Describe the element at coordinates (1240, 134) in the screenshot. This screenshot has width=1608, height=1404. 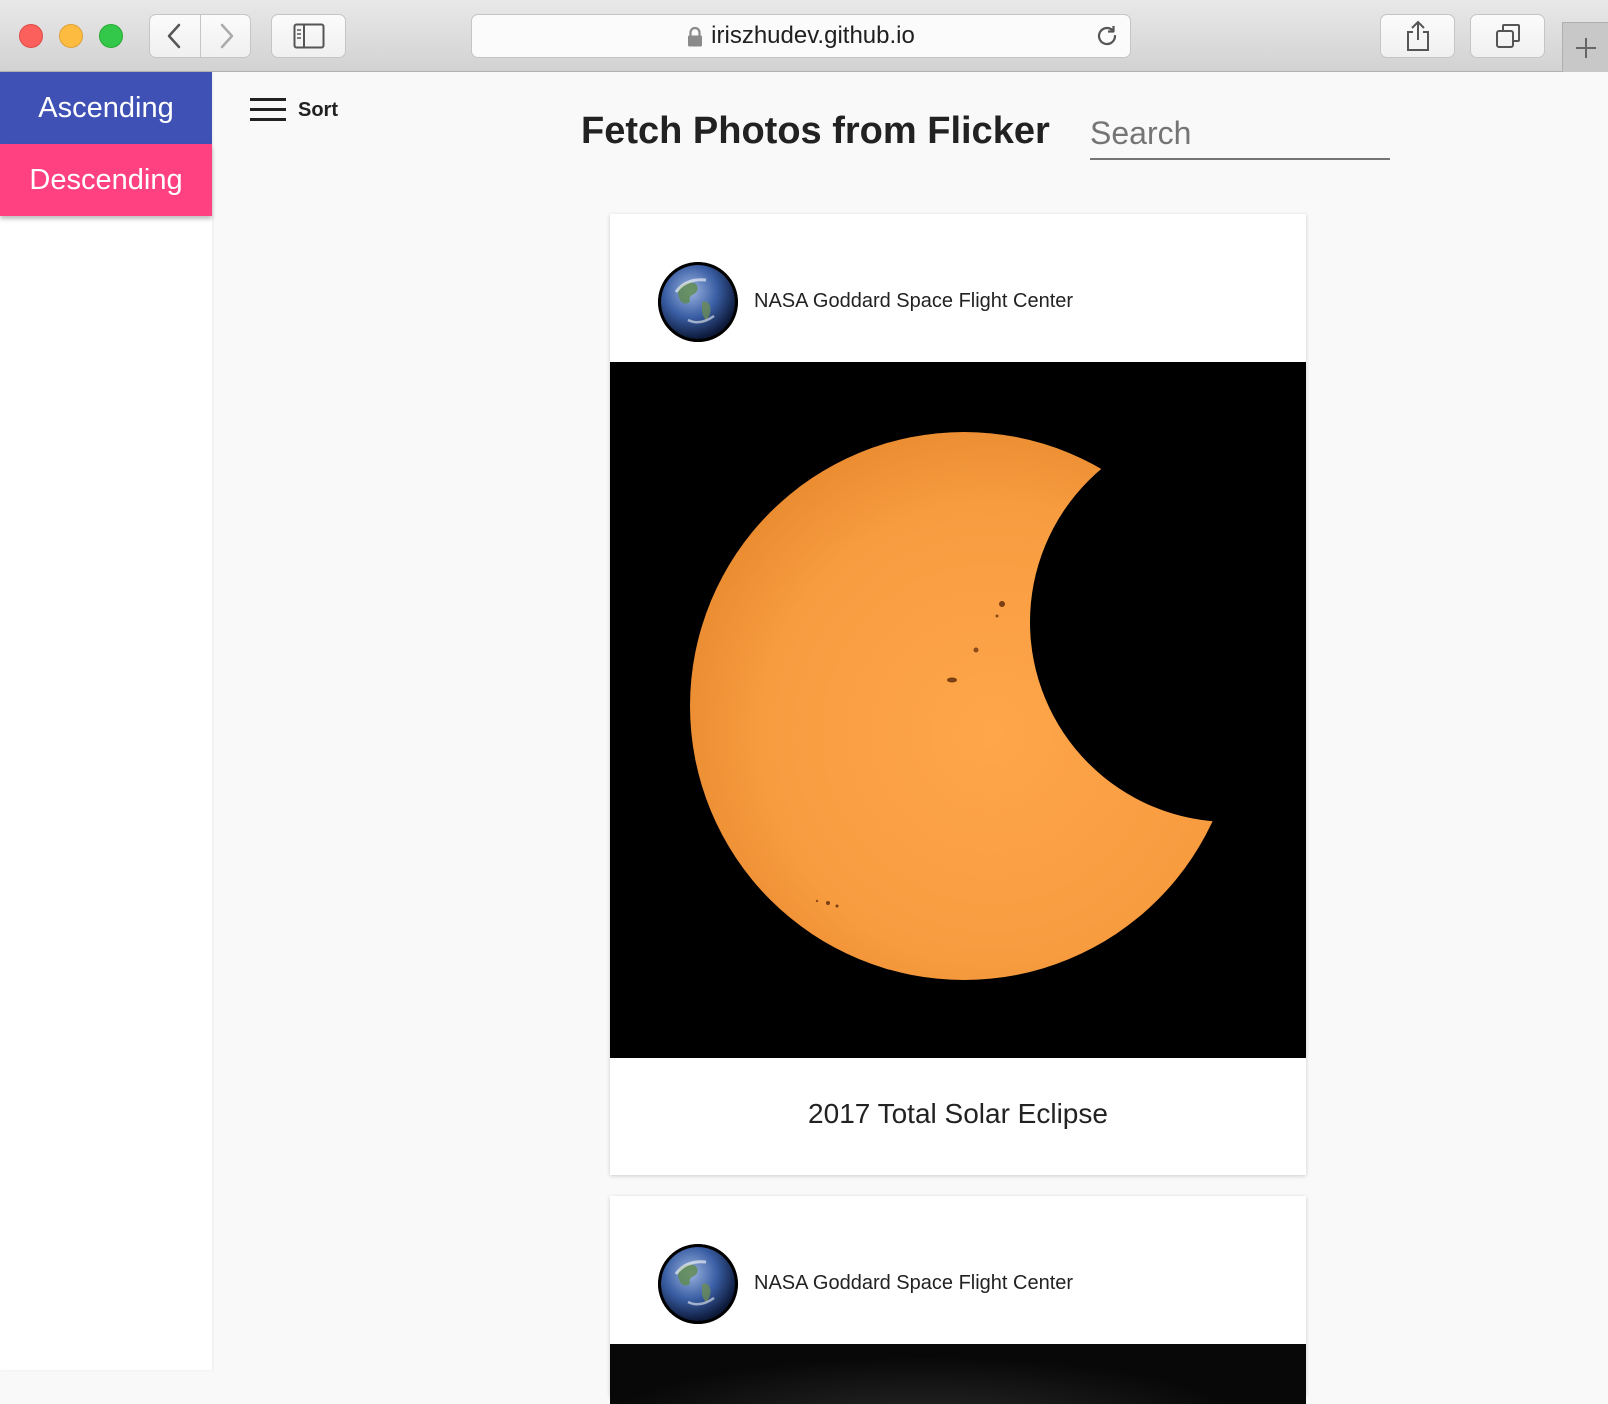
I see `search-input` at that location.